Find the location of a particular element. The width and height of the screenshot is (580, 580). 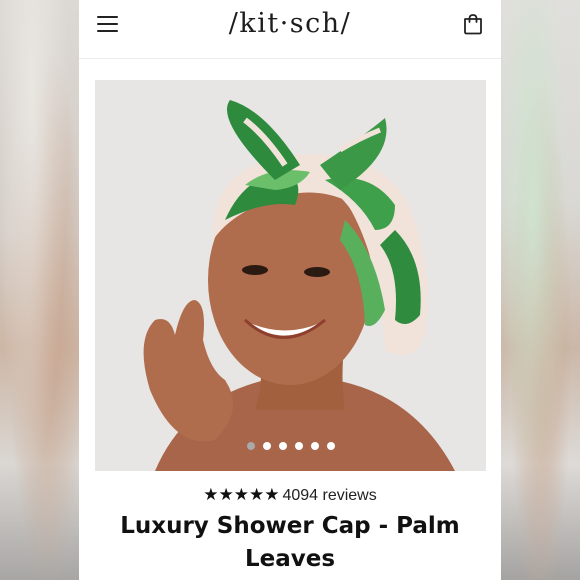

site-header: /kit·sch/ is located at coordinates (290, 29).